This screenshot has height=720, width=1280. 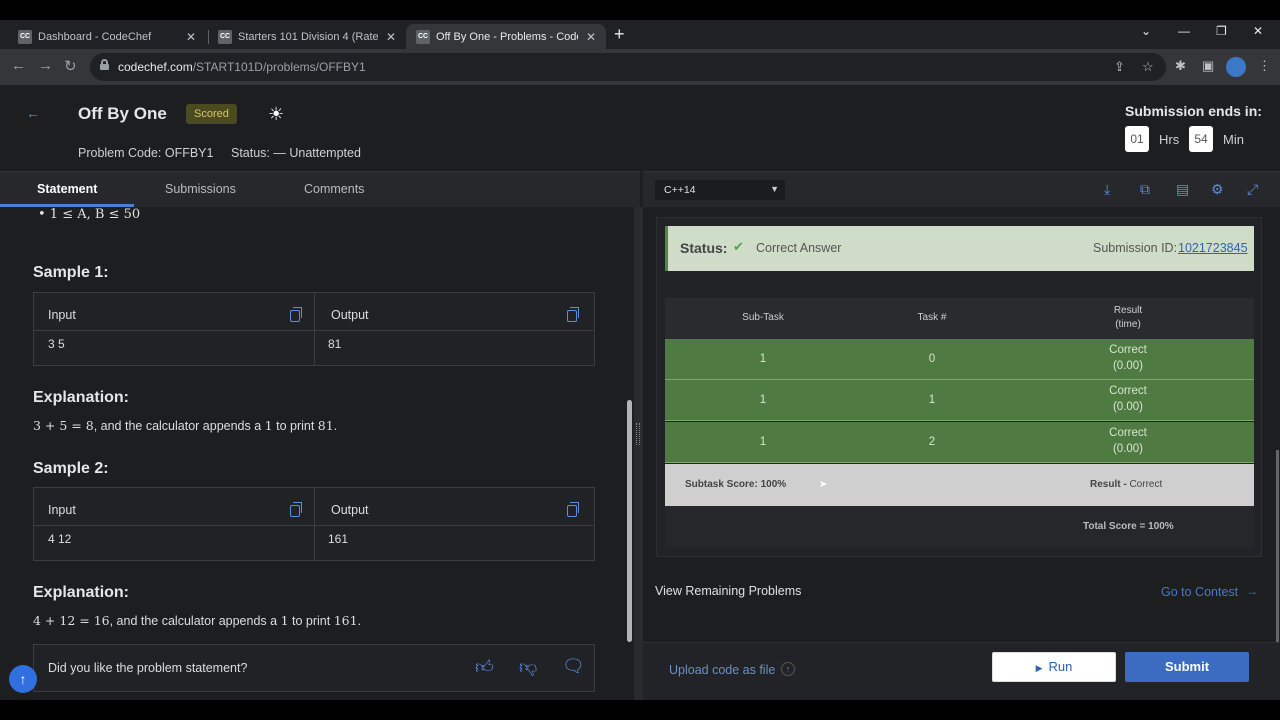 What do you see at coordinates (1107, 189) in the screenshot?
I see `download-icon: ⤓` at bounding box center [1107, 189].